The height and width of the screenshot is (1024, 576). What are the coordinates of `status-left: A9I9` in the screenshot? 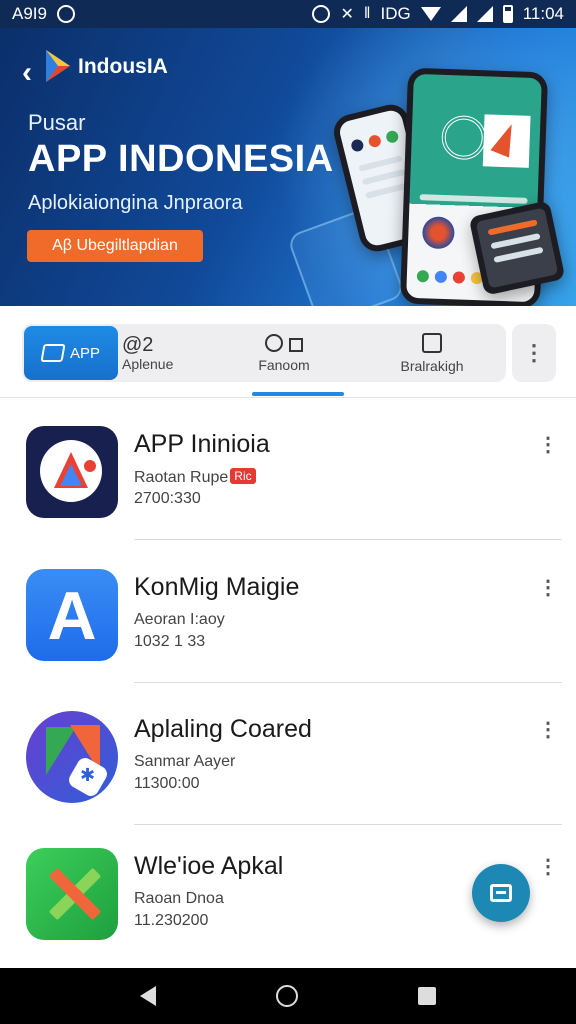 It's located at (43, 14).